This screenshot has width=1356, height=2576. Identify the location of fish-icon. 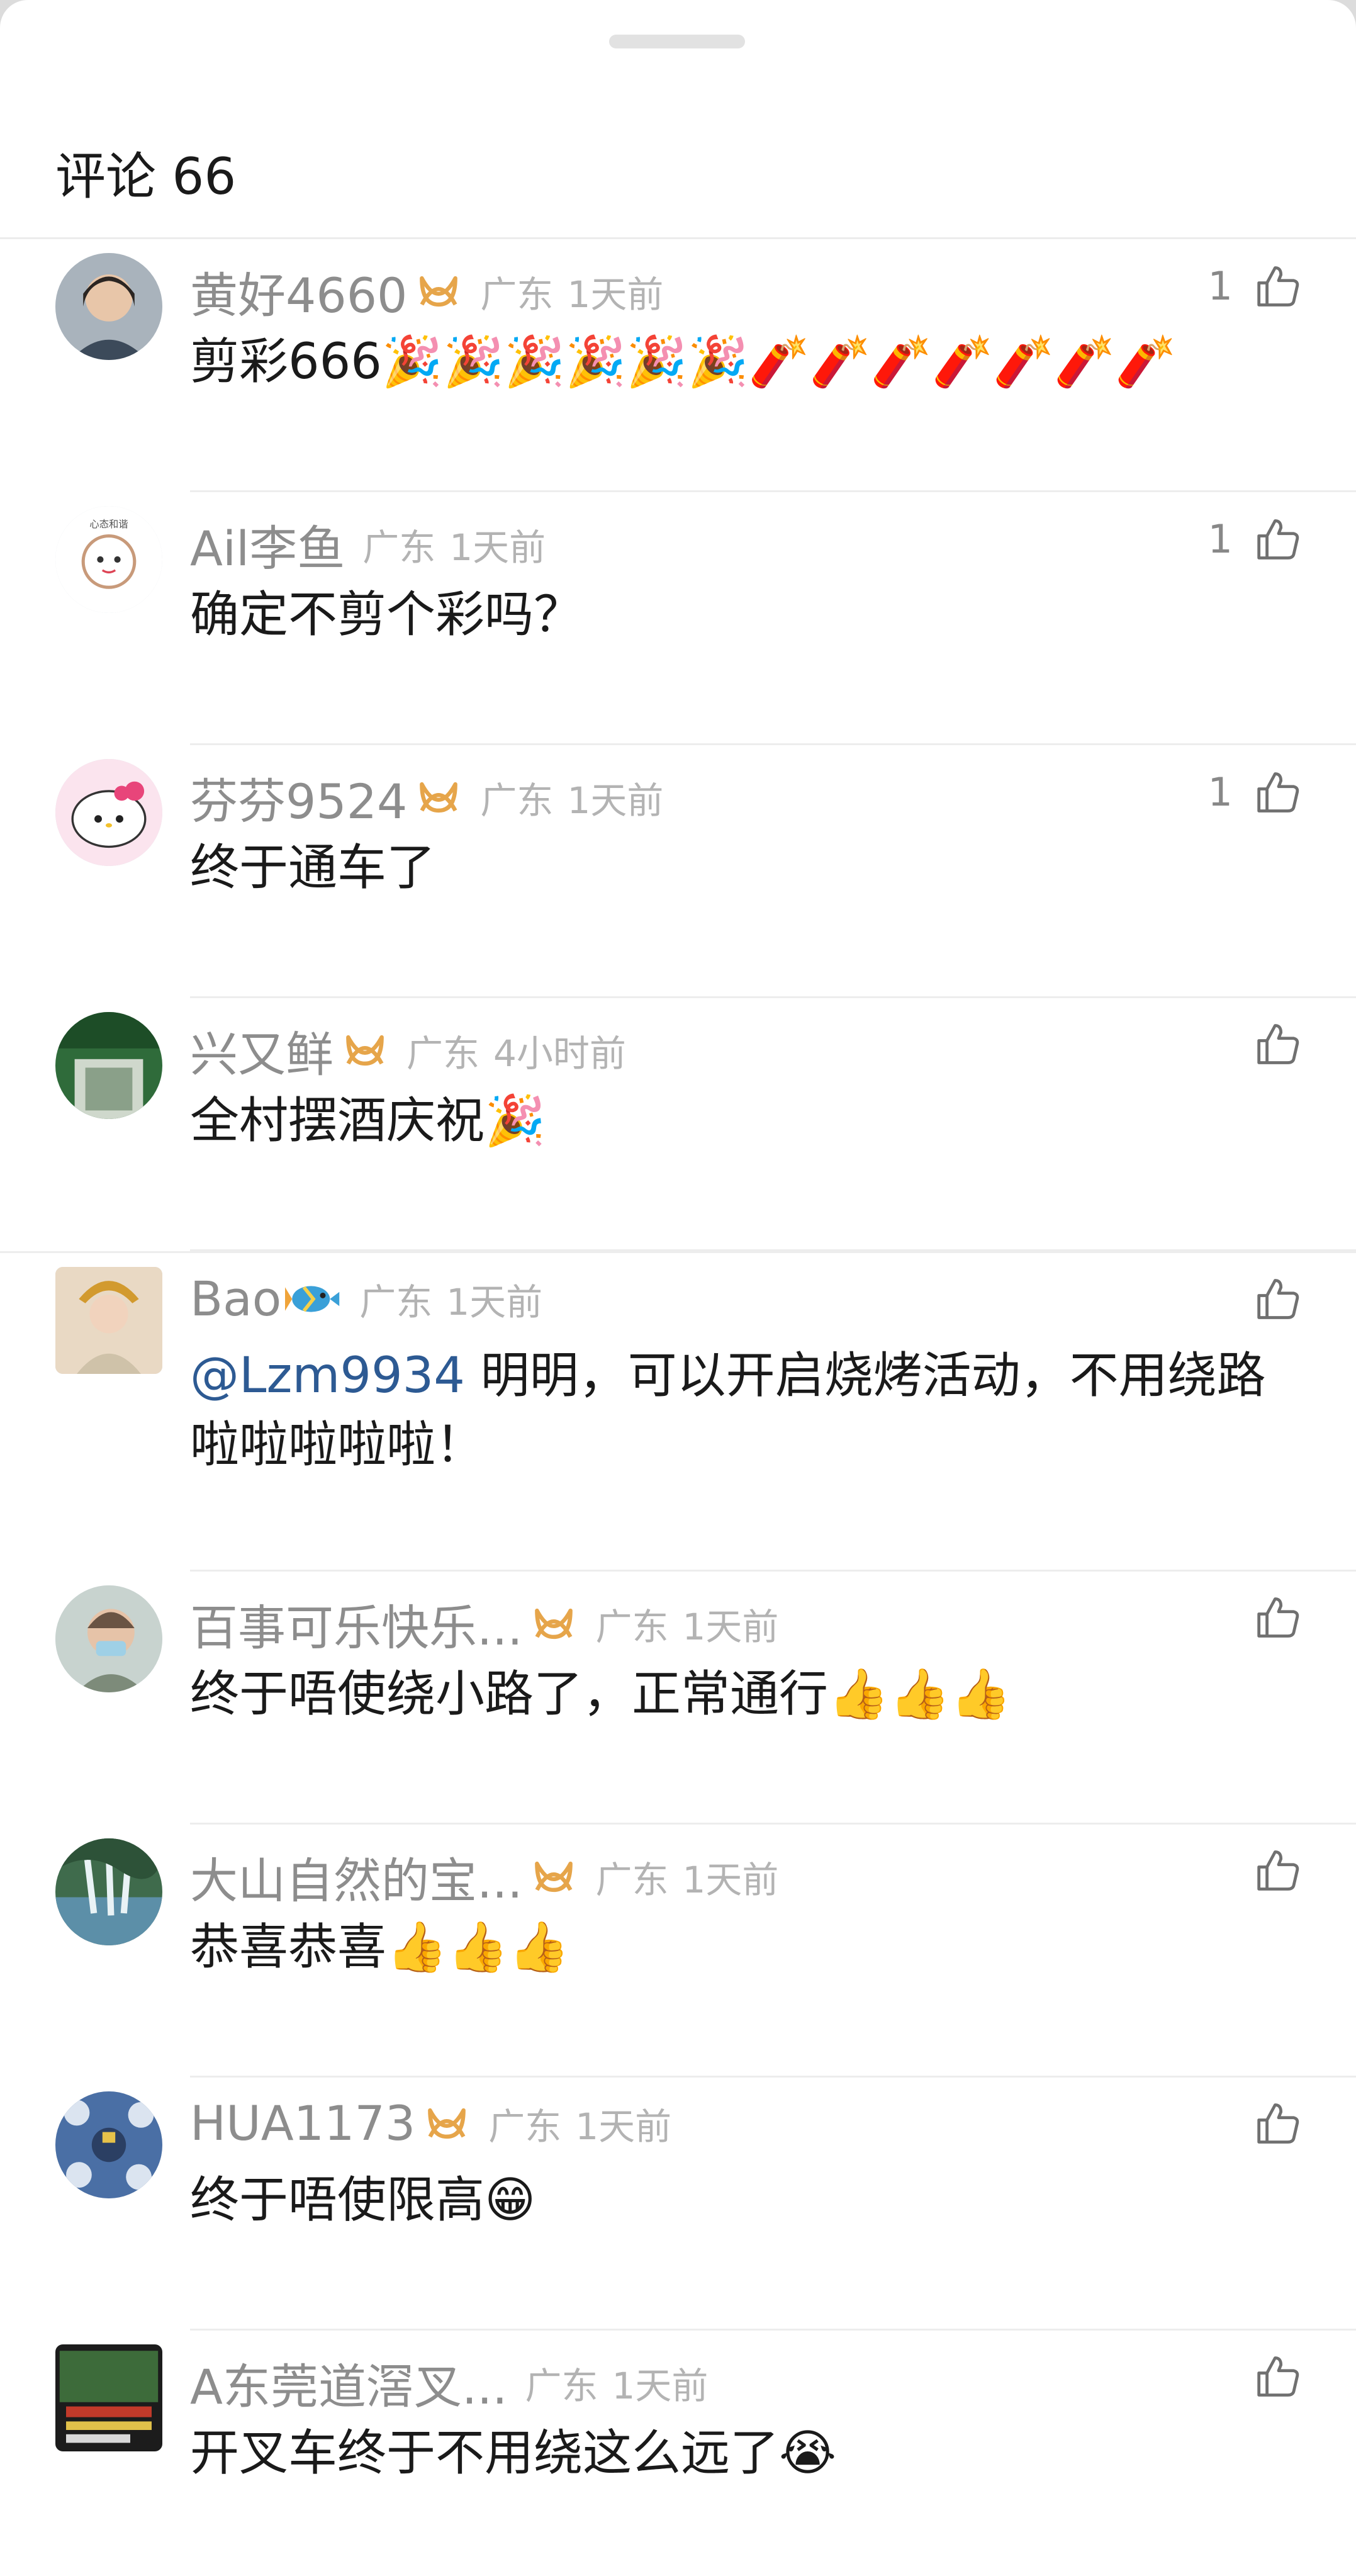
(313, 1299).